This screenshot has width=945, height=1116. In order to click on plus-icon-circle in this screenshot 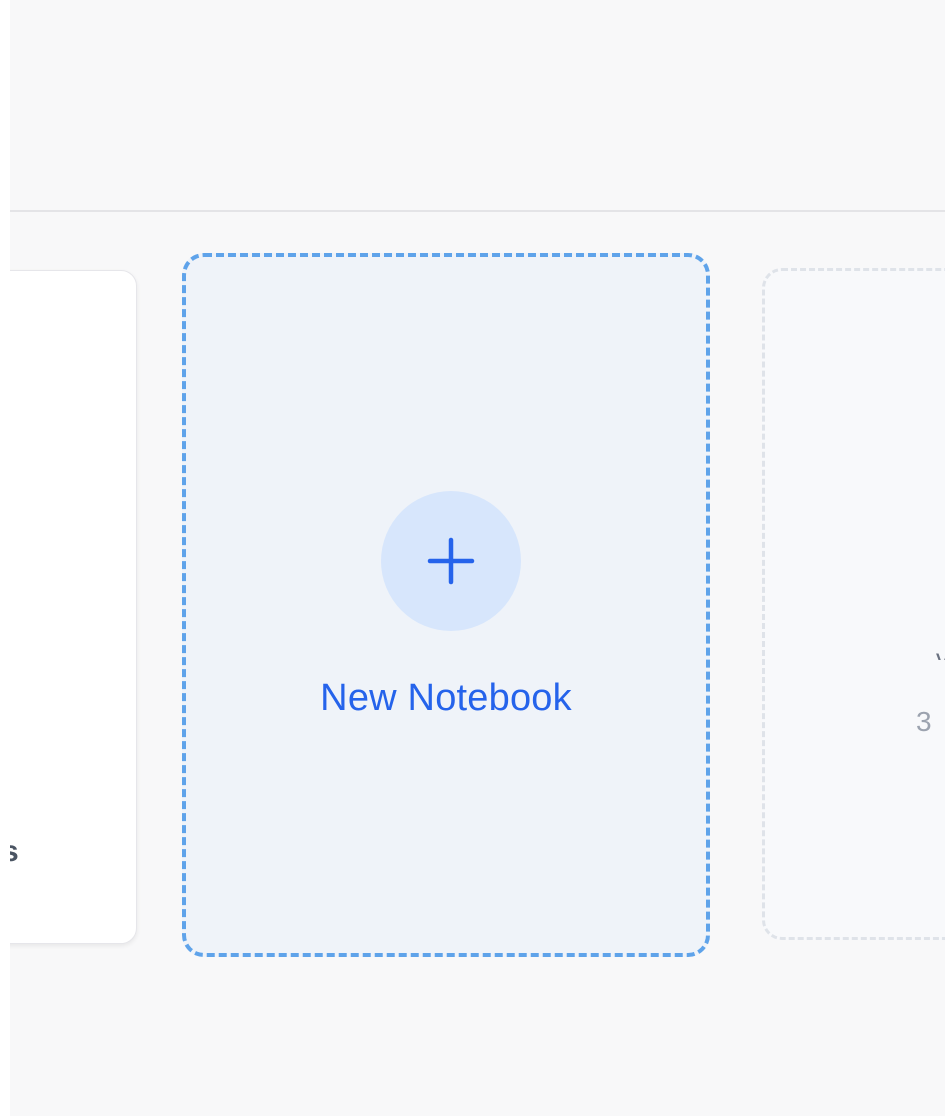, I will do `click(451, 561)`.